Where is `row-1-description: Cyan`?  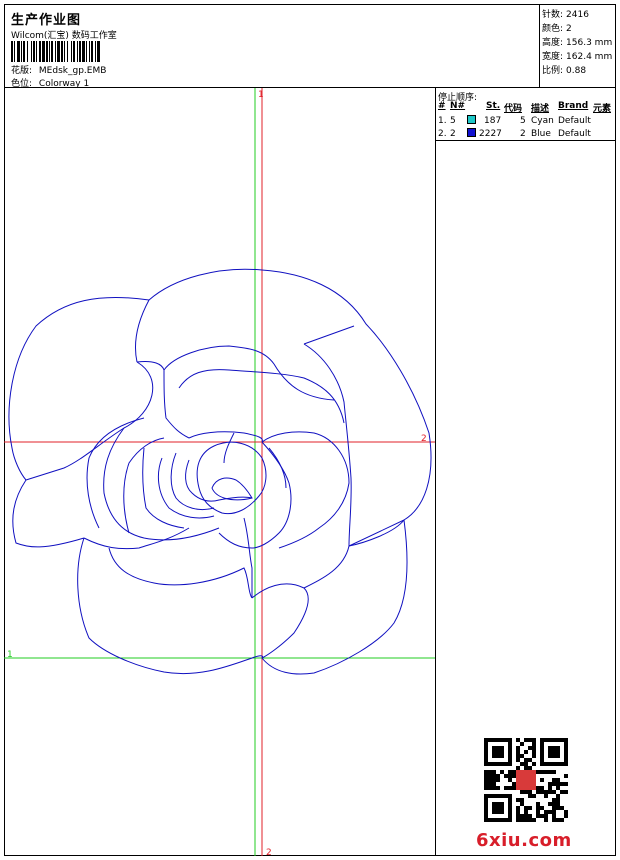 row-1-description: Cyan is located at coordinates (542, 121).